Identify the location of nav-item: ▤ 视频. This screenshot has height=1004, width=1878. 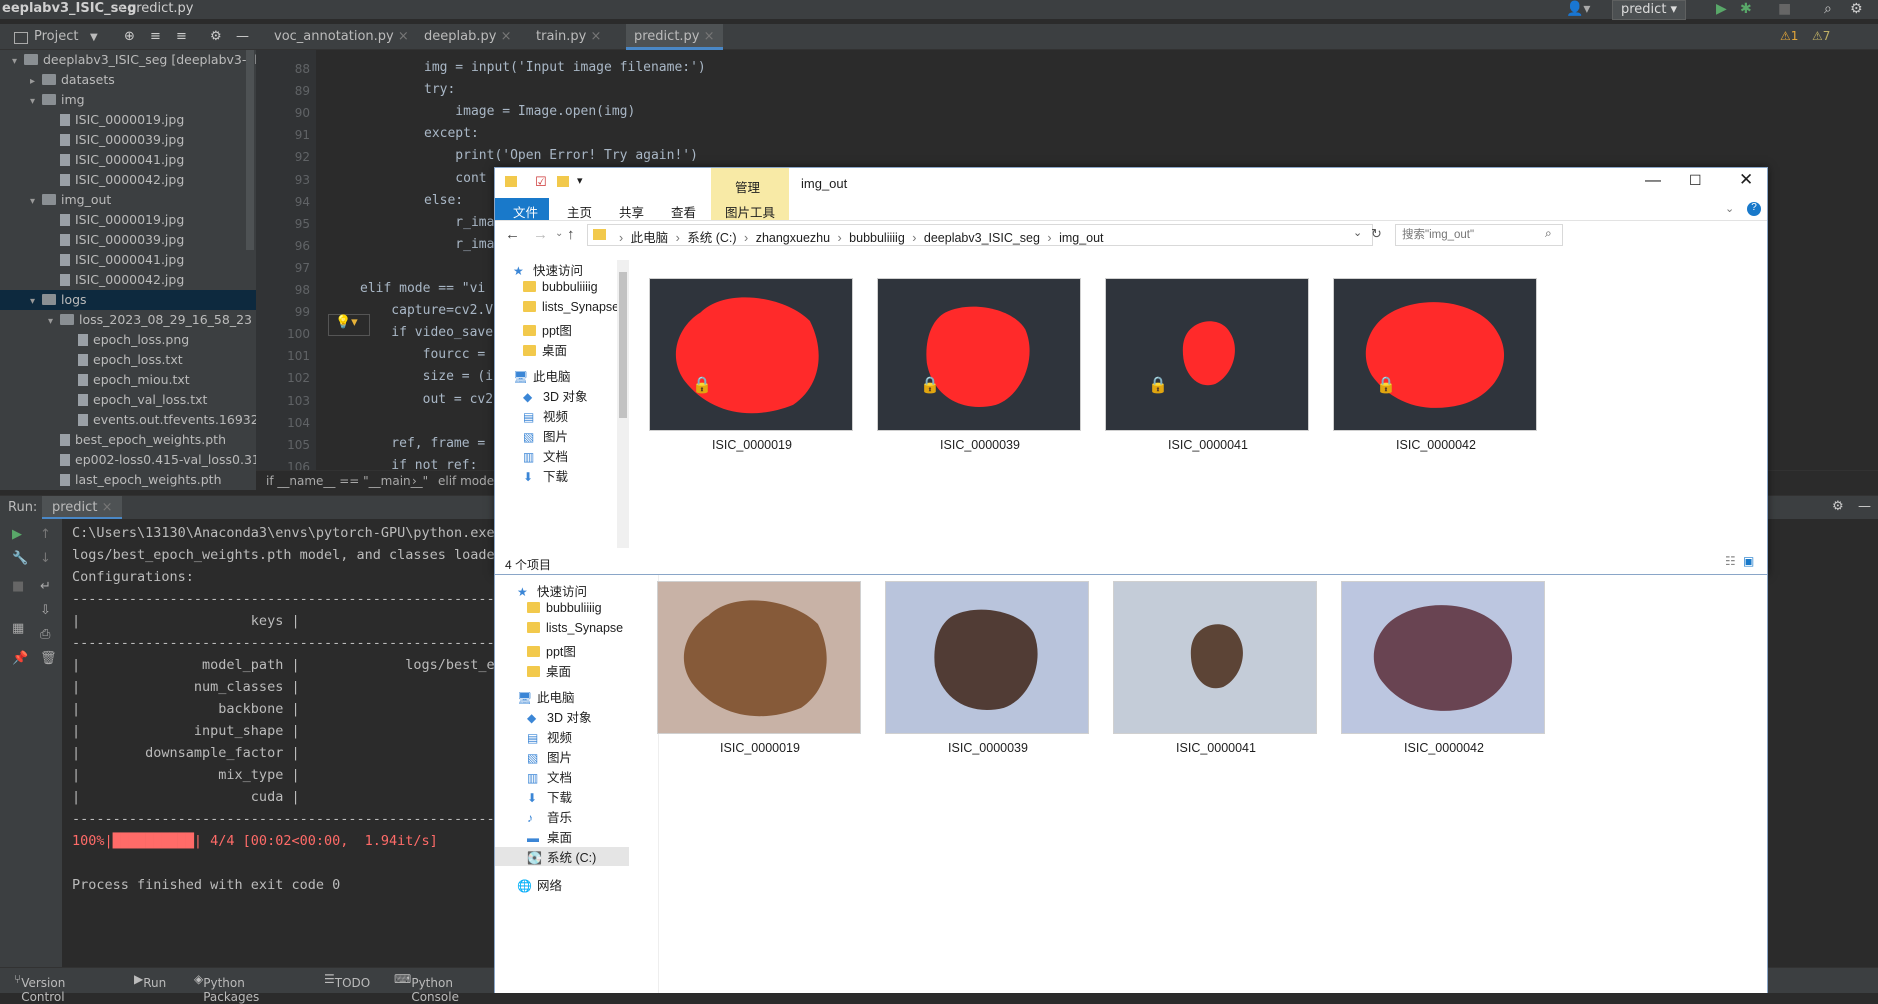
(545, 415).